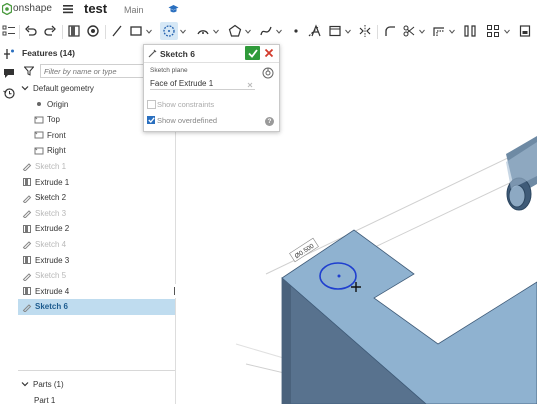 The height and width of the screenshot is (408, 537). Describe the element at coordinates (27, 214) in the screenshot. I see `sketch-icon` at that location.